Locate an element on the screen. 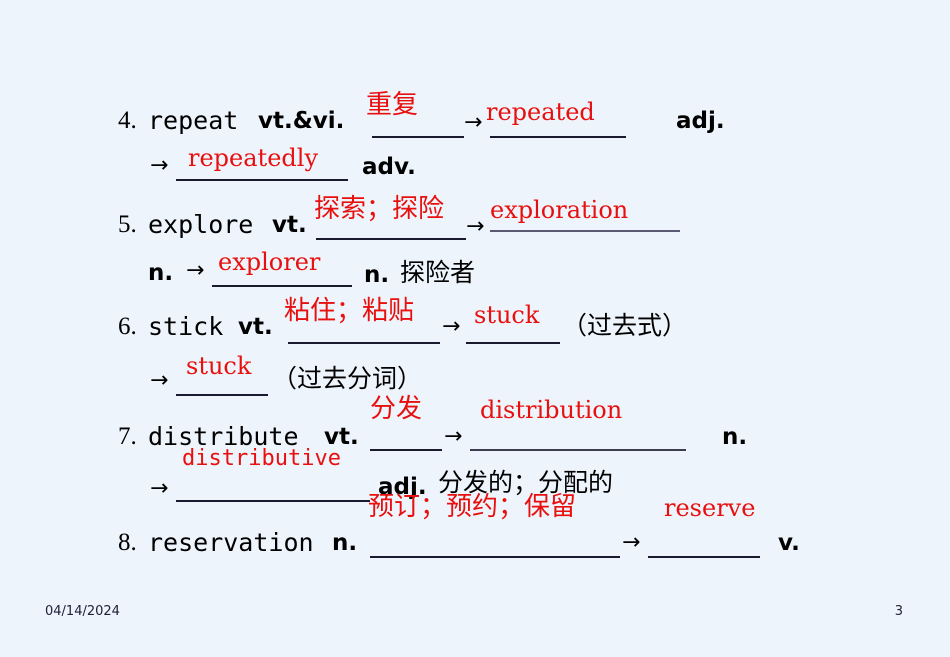 The height and width of the screenshot is (657, 950). entry-word-explore: explore is located at coordinates (201, 224).